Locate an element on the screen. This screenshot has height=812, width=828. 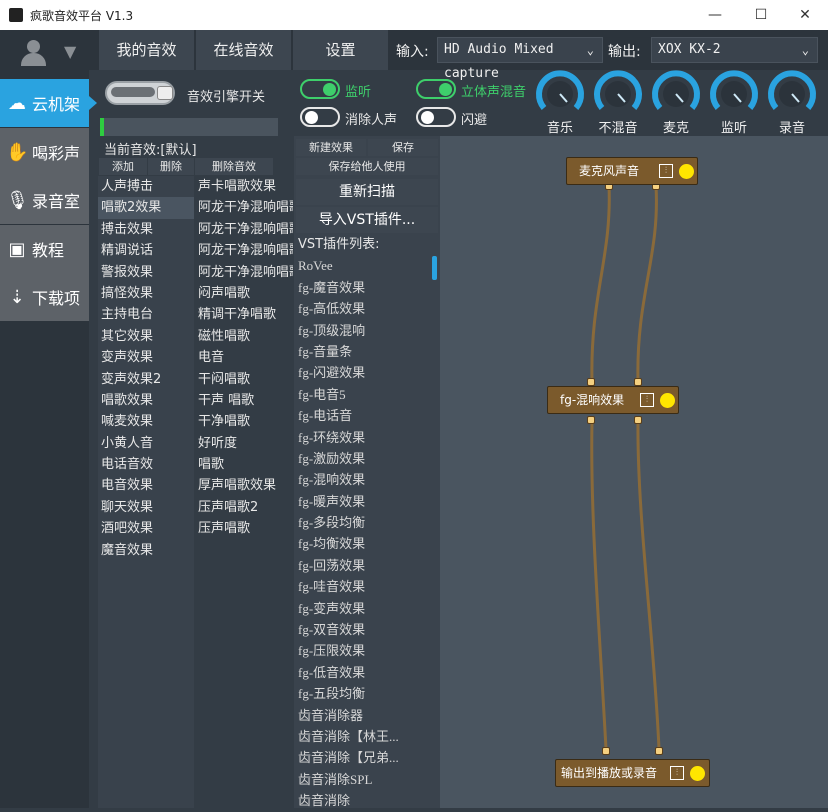
stereo-mix-toggle is located at coordinates (436, 89).